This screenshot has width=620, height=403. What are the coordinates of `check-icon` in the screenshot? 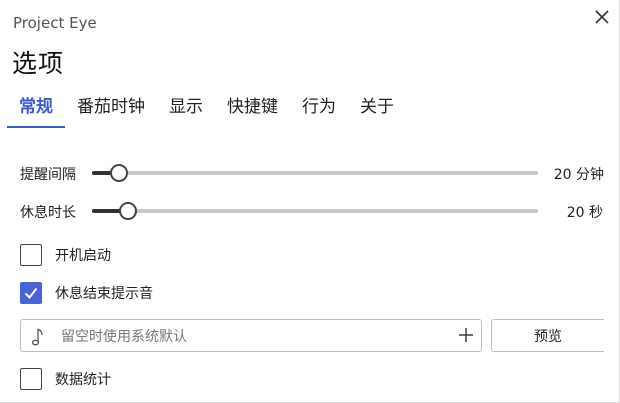 It's located at (31, 293).